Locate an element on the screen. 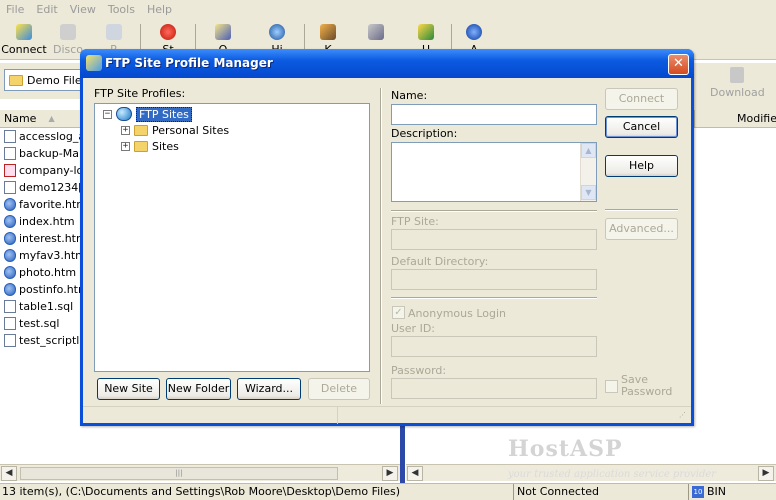 The width and height of the screenshot is (776, 500). menu-tools: Tools is located at coordinates (123, 9).